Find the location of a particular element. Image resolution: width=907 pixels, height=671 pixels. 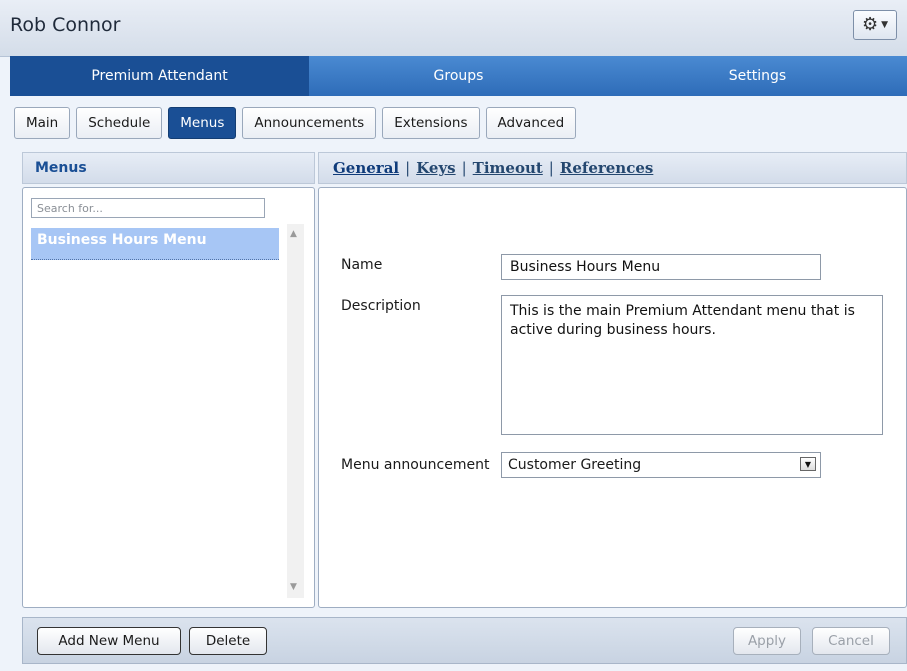

menu-announcement-label: Menu announcement is located at coordinates (415, 465).